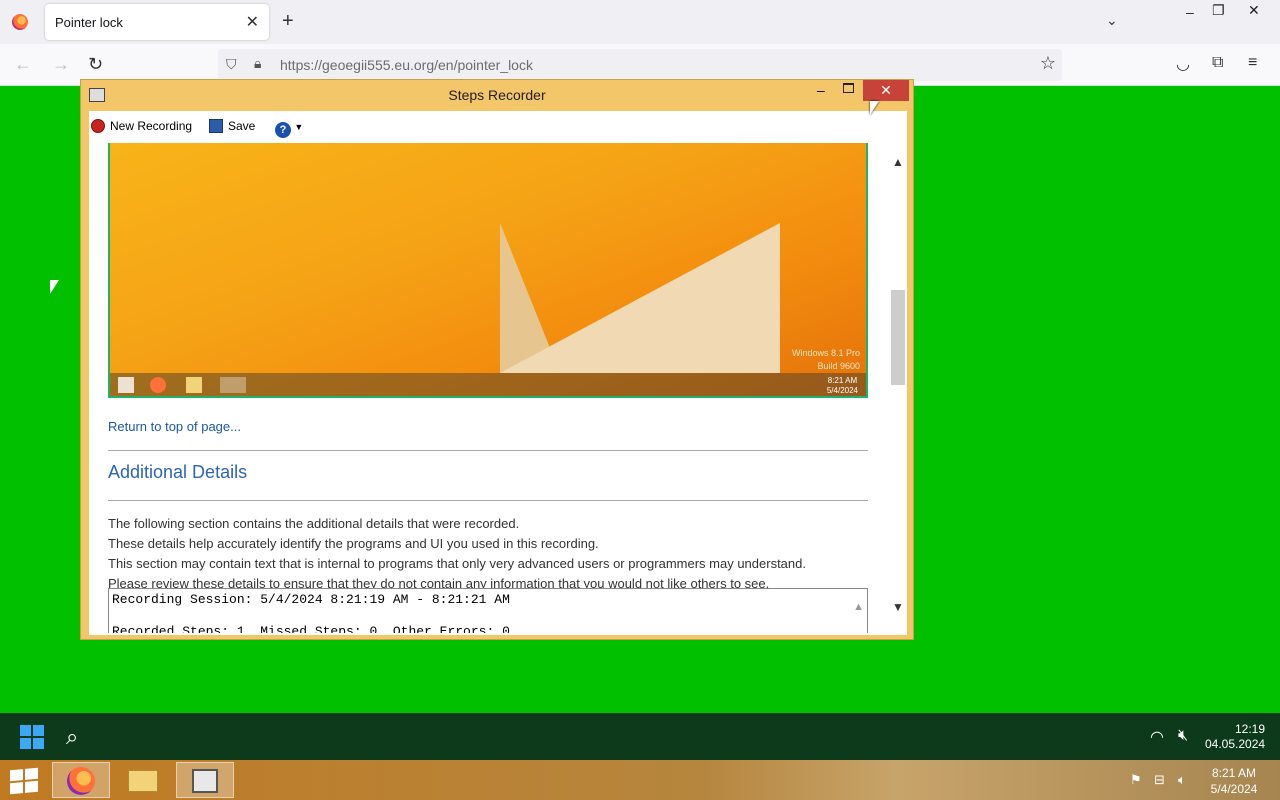 This screenshot has height=800, width=1280. Describe the element at coordinates (89, 22) in the screenshot. I see `tab-title: Pointer lock` at that location.